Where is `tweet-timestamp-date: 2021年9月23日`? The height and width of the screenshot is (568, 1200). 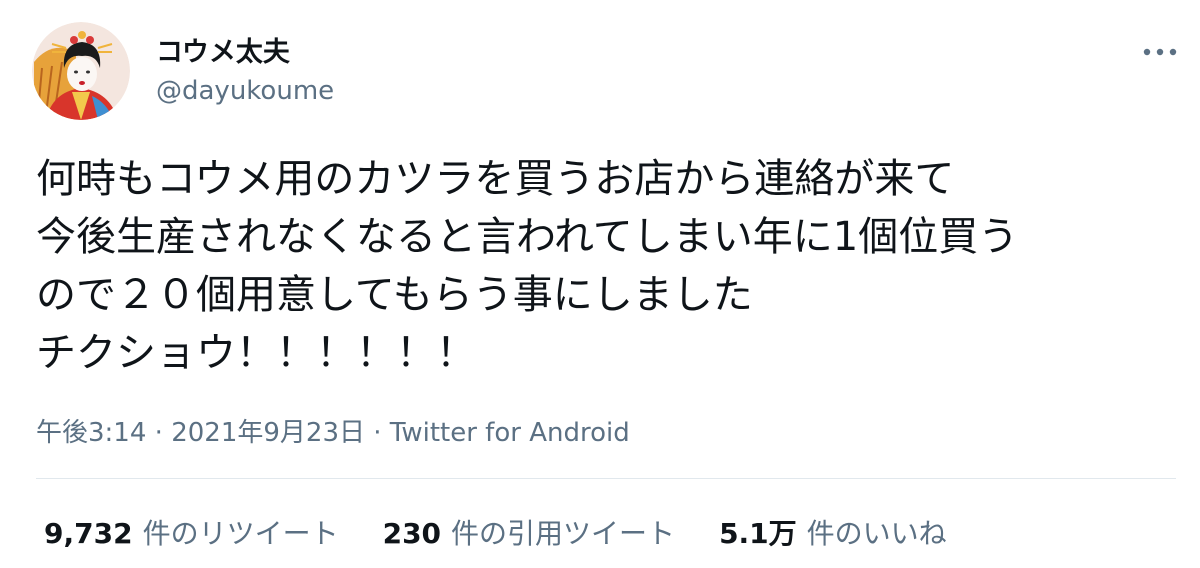
tweet-timestamp-date: 2021年9月23日 is located at coordinates (268, 433).